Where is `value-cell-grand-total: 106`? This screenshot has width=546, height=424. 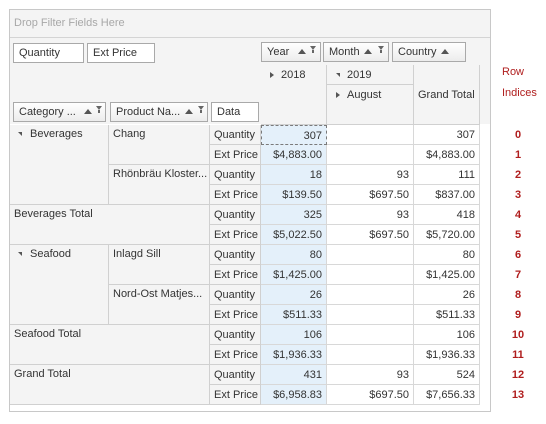 value-cell-grand-total: 106 is located at coordinates (447, 335).